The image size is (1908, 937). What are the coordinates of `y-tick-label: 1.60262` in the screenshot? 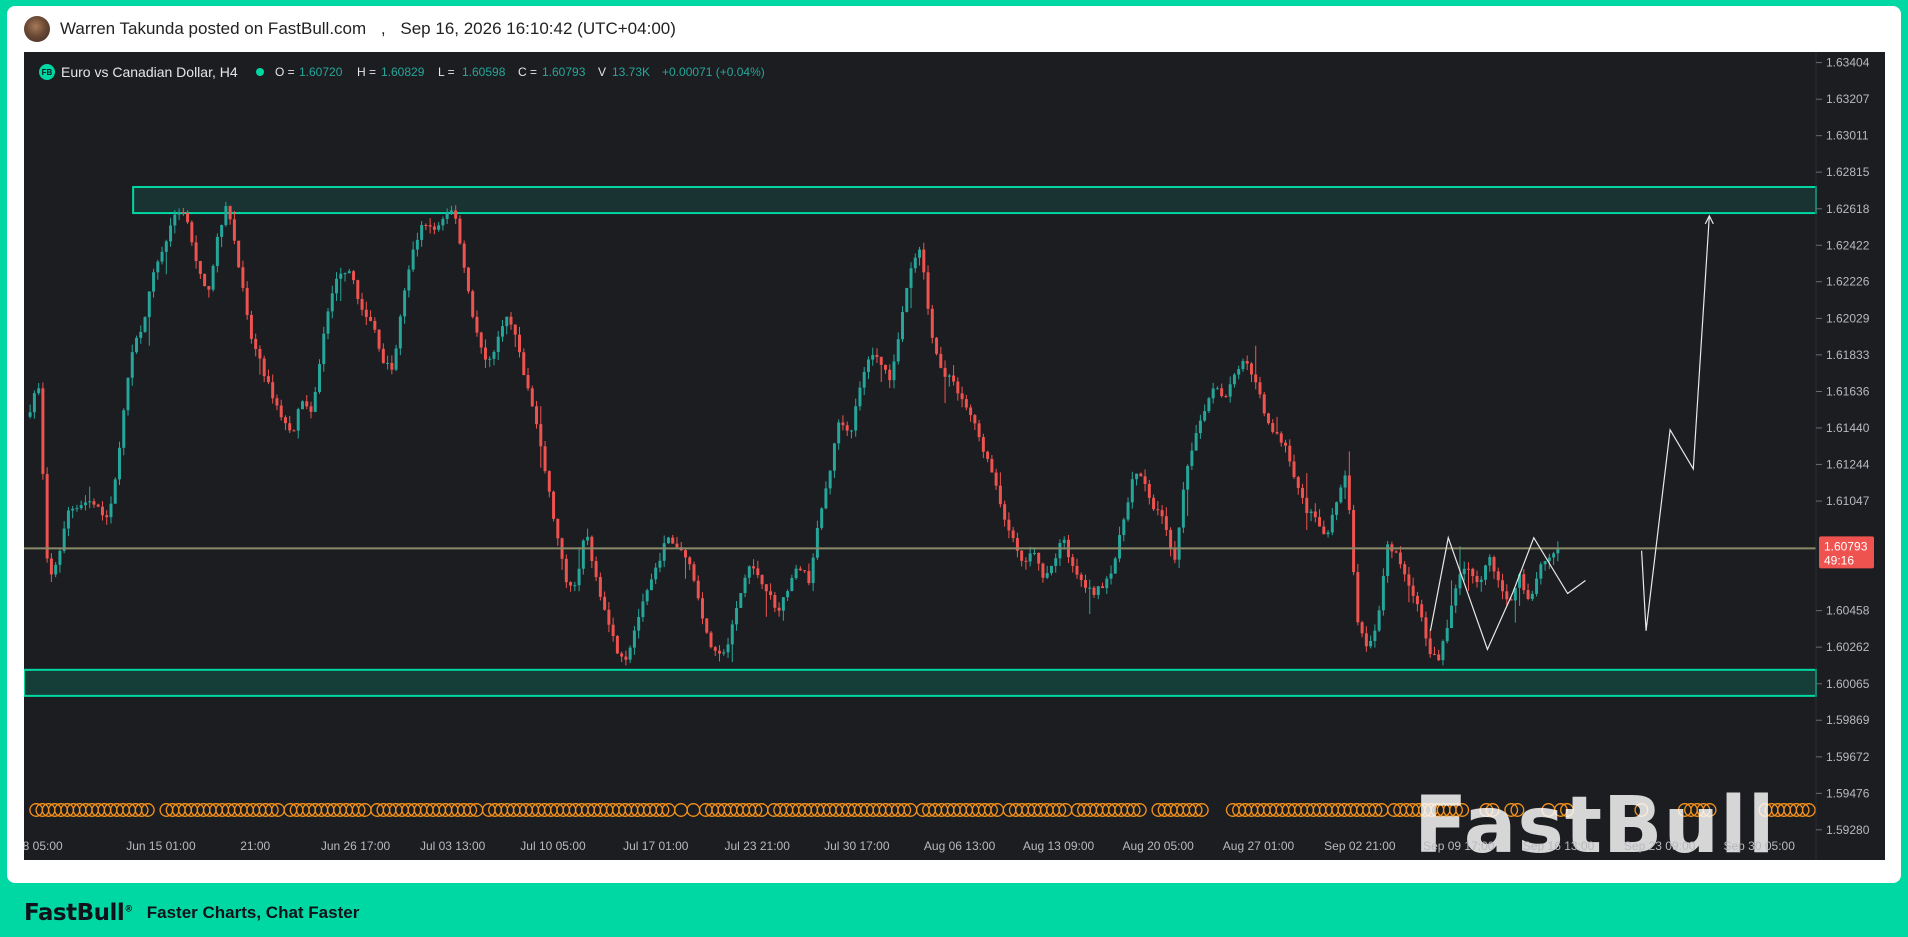 It's located at (1848, 647).